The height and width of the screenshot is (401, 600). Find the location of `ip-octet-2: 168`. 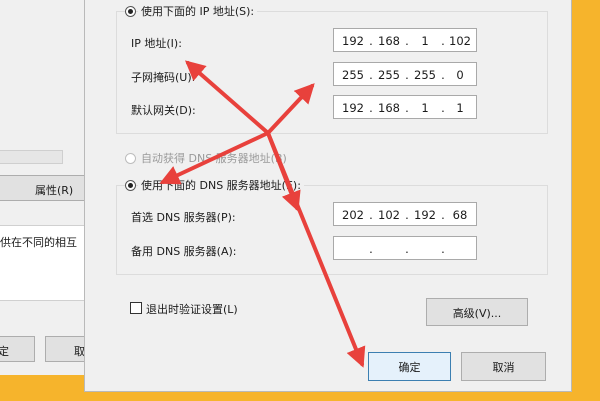

ip-octet-2: 168 is located at coordinates (389, 41).